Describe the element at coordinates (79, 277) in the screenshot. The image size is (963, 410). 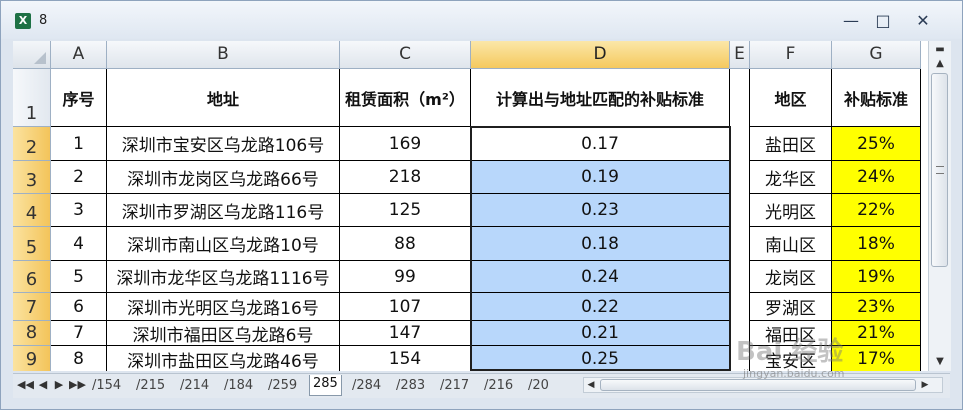
I see `cell-seq: 5` at that location.